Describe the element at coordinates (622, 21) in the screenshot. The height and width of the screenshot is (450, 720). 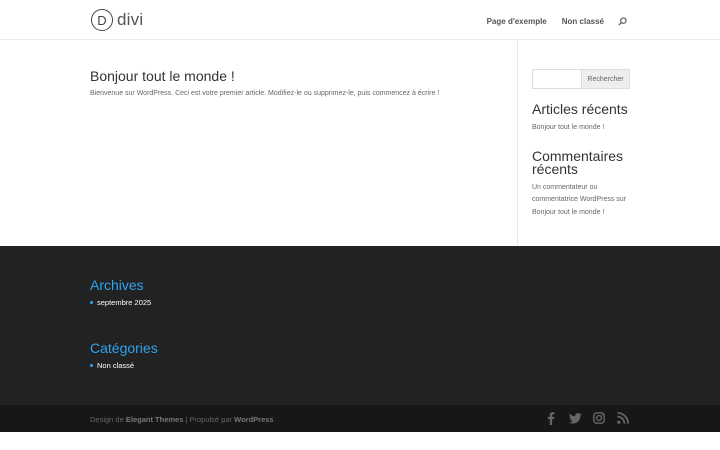
I see `search-icon` at that location.